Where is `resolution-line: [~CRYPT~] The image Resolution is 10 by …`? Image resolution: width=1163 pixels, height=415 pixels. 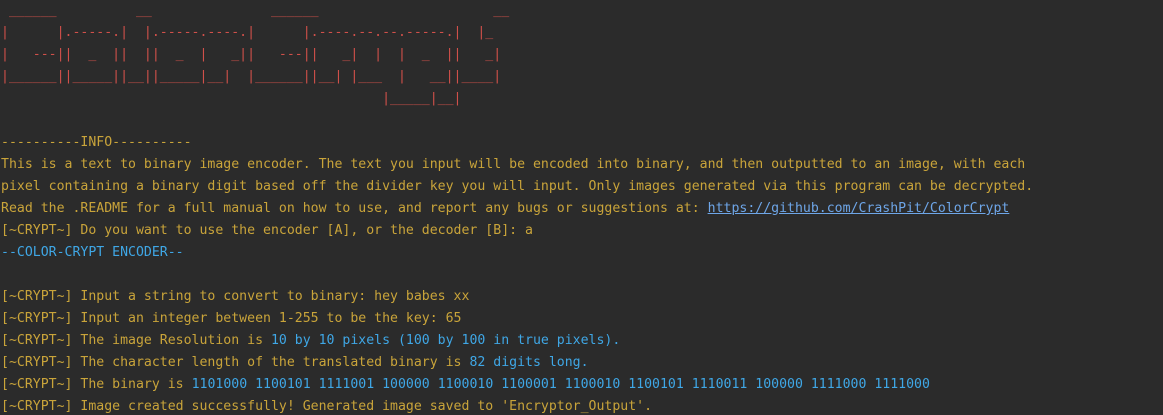 resolution-line: [~CRYPT~] The image Resolution is 10 by … is located at coordinates (582, 341).